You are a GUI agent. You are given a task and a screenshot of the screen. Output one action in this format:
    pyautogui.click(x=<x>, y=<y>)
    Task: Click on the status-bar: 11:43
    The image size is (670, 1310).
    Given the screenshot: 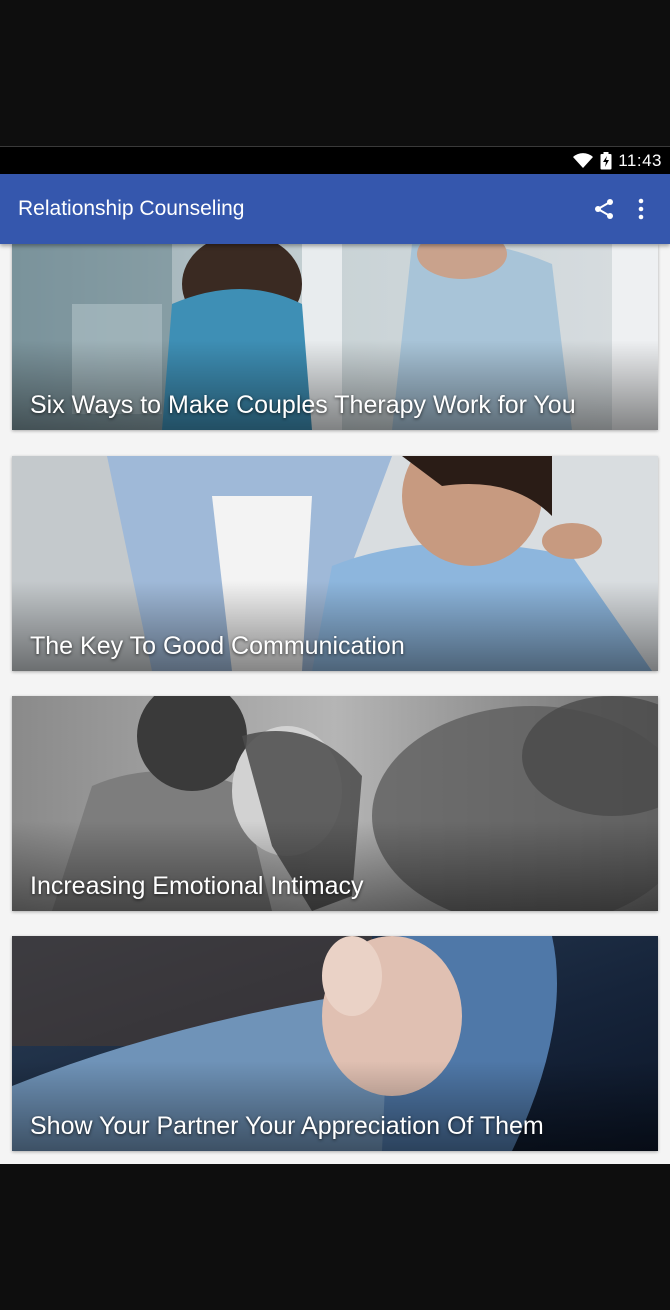 What is the action you would take?
    pyautogui.click(x=335, y=160)
    